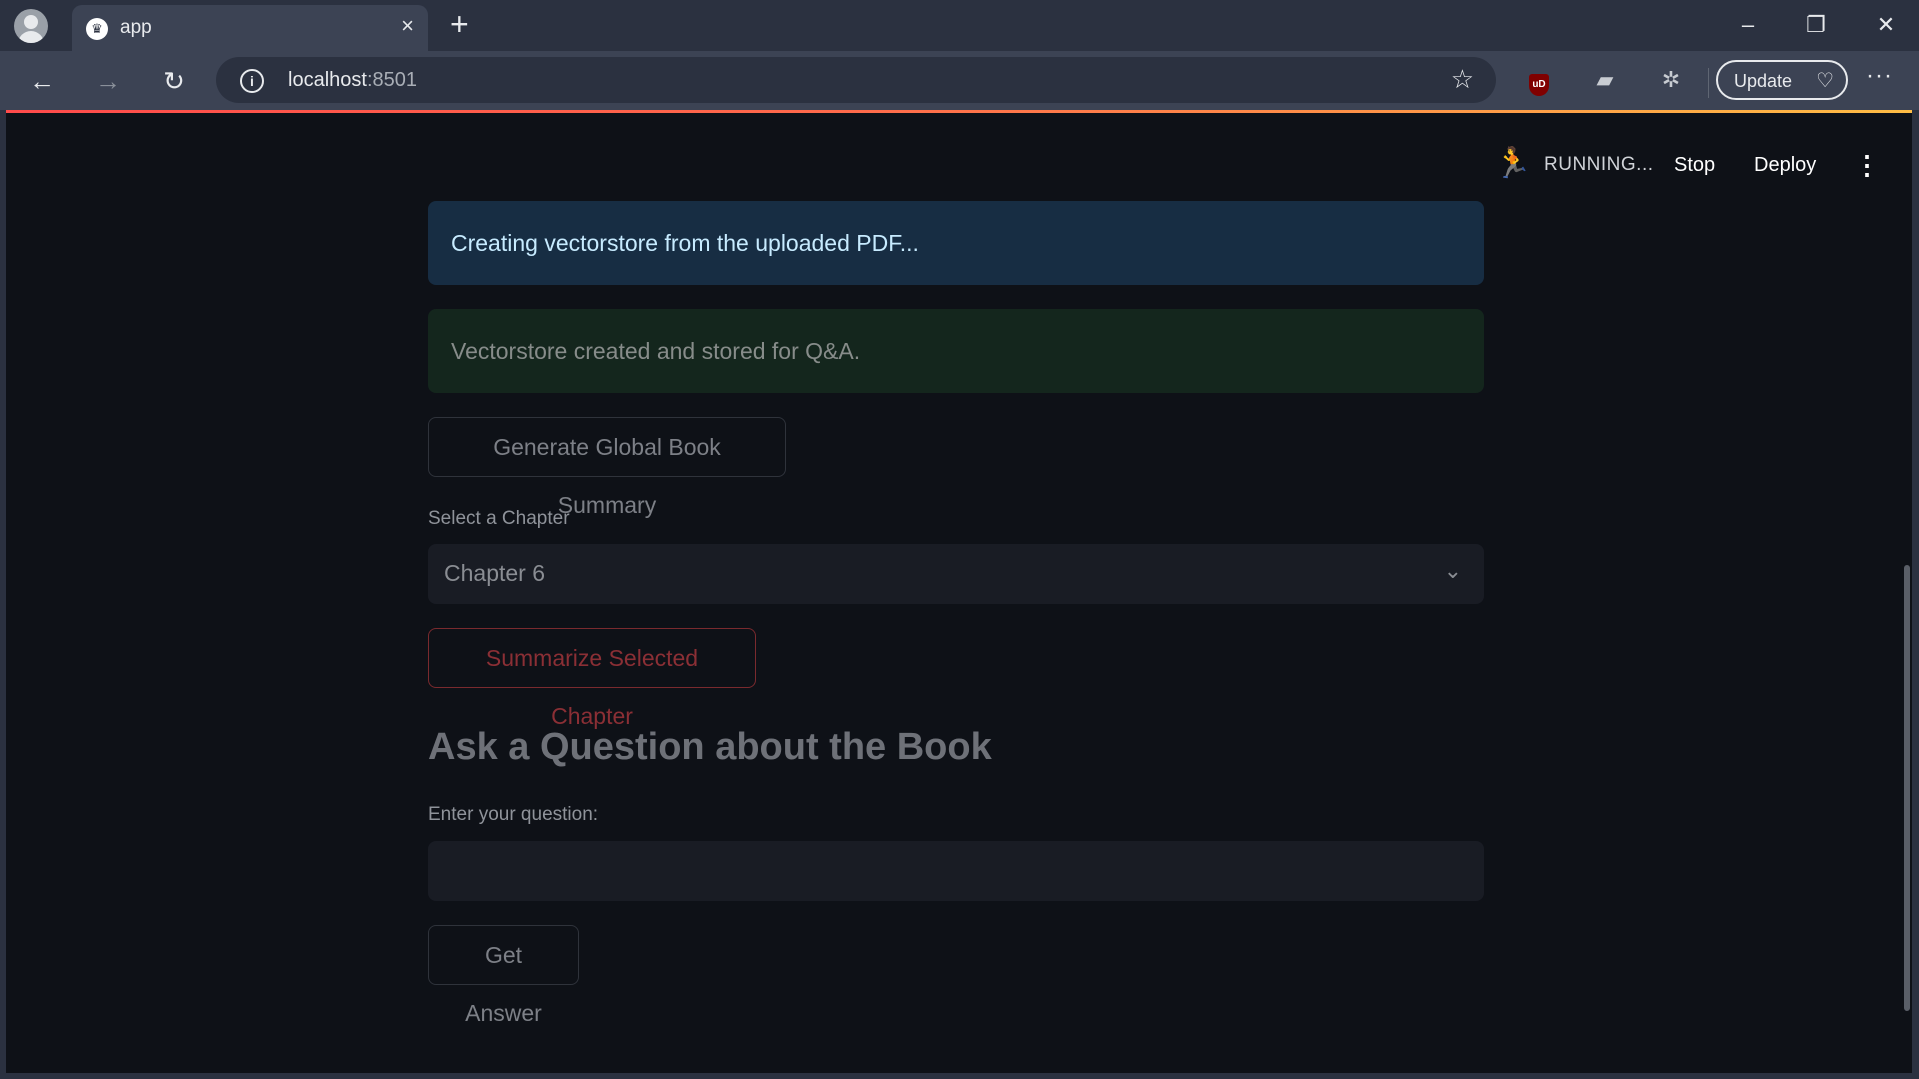 Image resolution: width=1919 pixels, height=1079 pixels. What do you see at coordinates (710, 747) in the screenshot?
I see `qa-heading: Ask a Question about the Book` at bounding box center [710, 747].